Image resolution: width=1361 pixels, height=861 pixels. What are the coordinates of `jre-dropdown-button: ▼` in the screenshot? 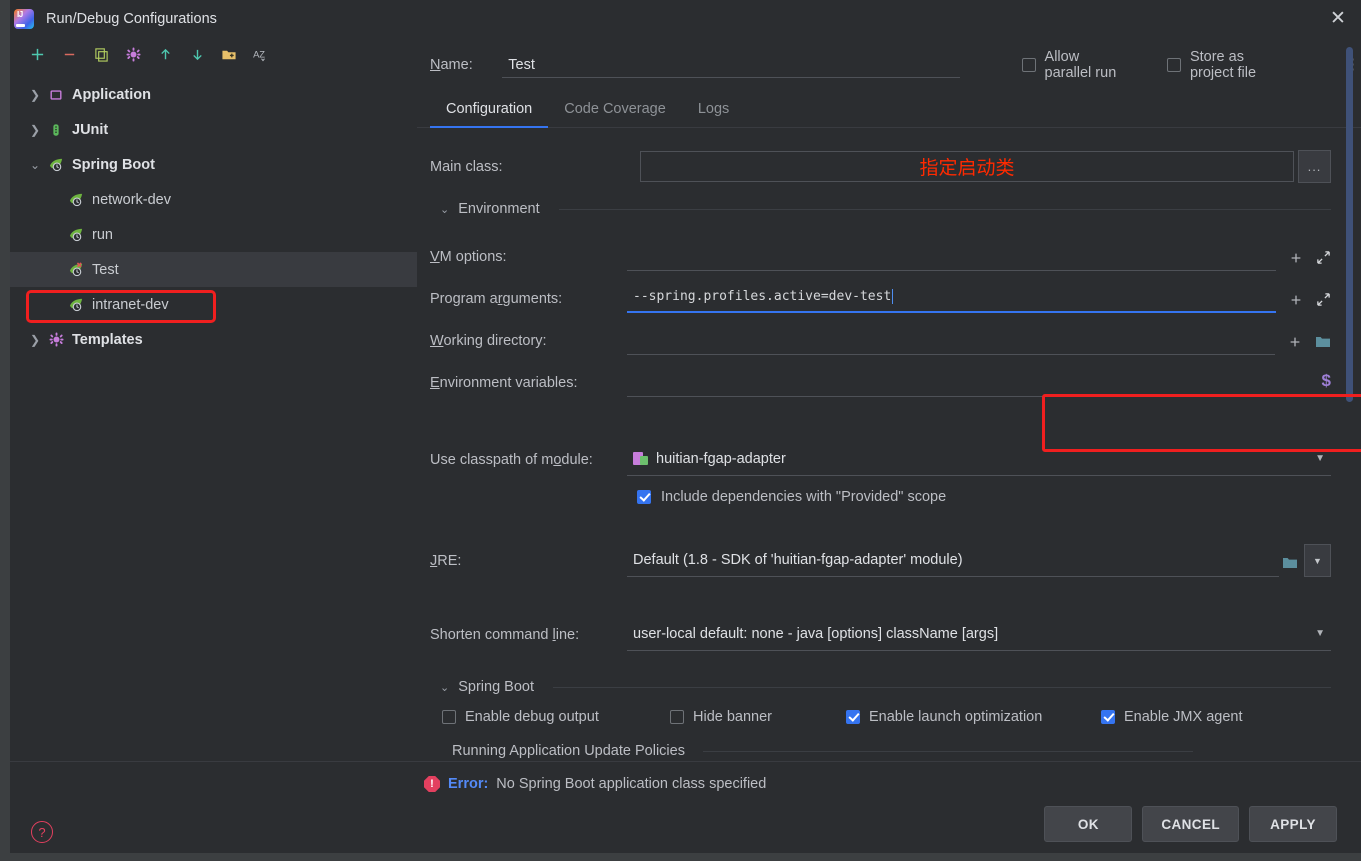 It's located at (1317, 560).